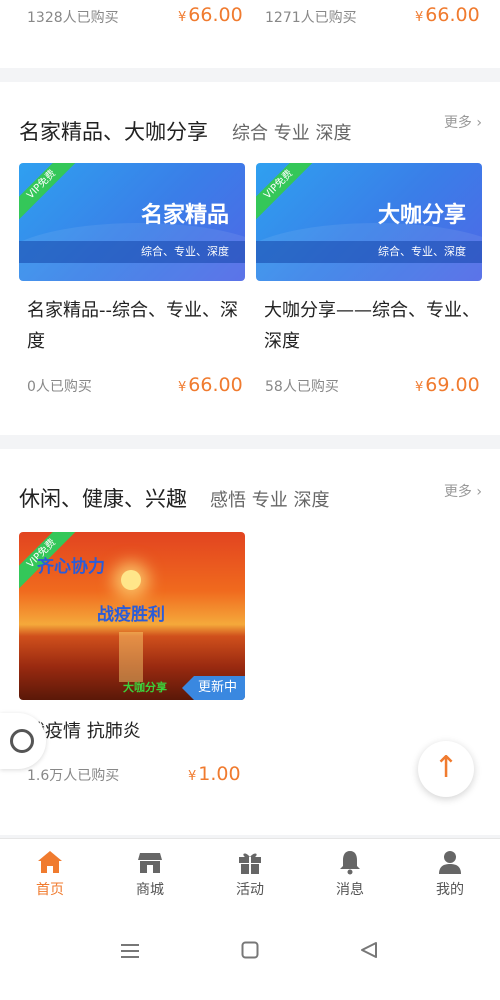 This screenshot has height=1000, width=500. I want to click on buyers-count: 1271人已购买, so click(311, 18).